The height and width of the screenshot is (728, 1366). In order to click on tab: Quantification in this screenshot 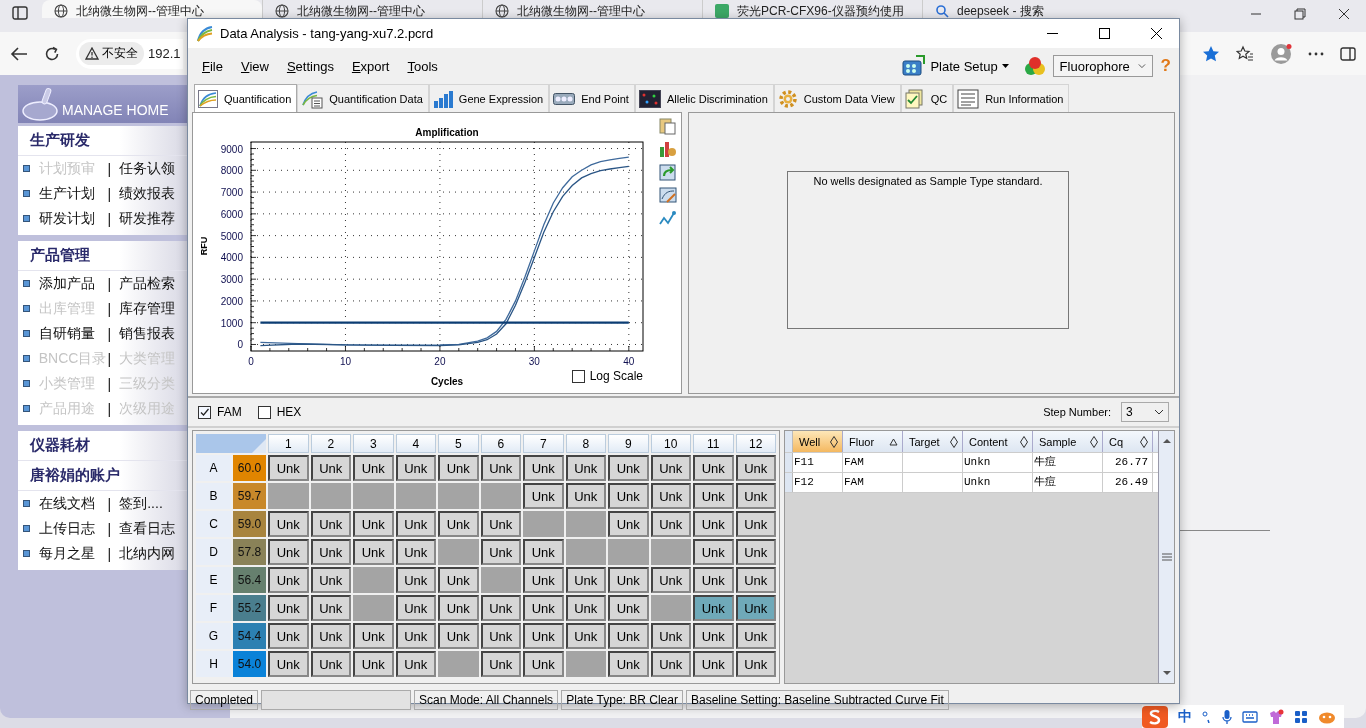, I will do `click(246, 98)`.